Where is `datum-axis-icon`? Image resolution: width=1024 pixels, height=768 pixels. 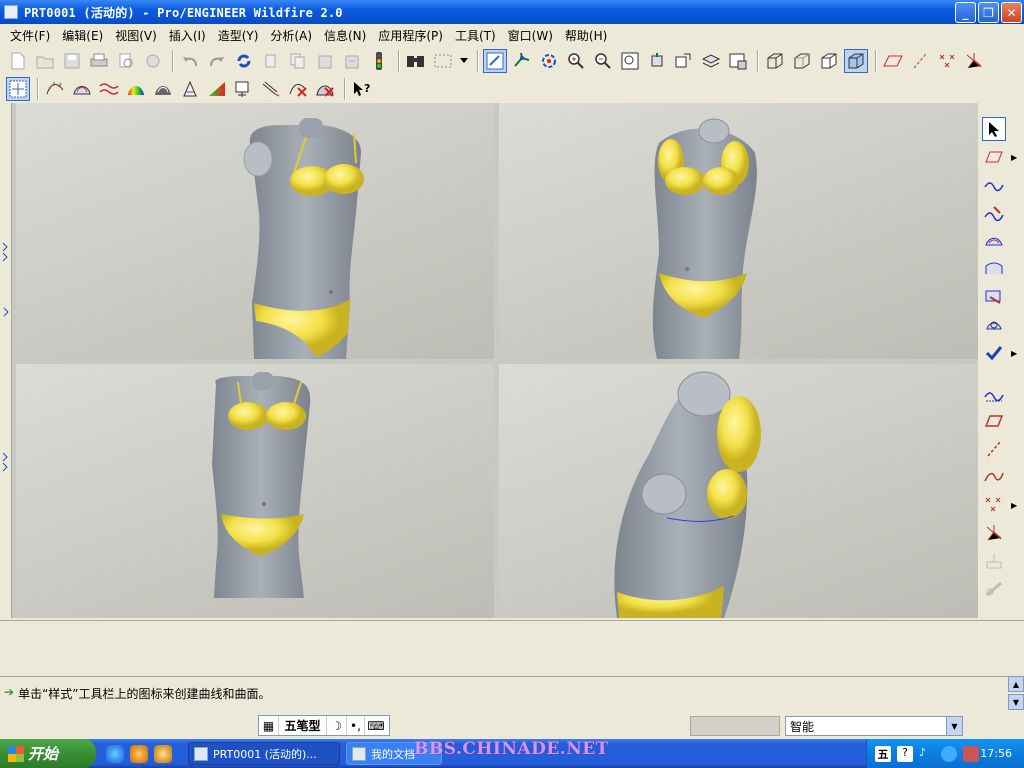 datum-axis-icon is located at coordinates (522, 61).